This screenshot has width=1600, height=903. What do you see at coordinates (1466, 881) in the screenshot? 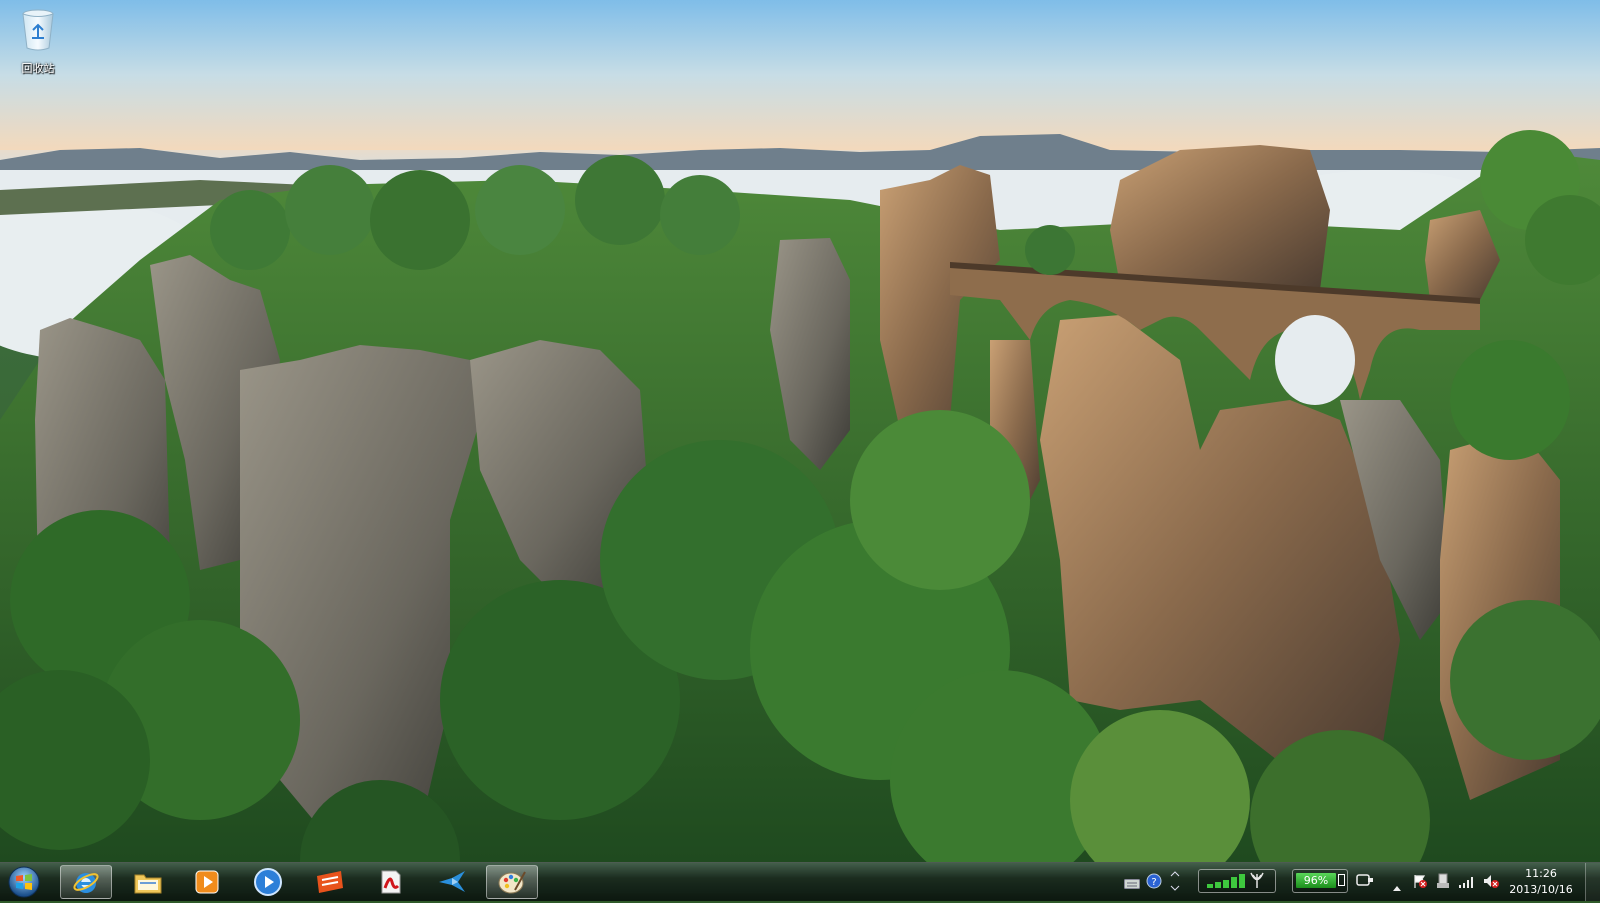
I see `wifi-signal-icon` at bounding box center [1466, 881].